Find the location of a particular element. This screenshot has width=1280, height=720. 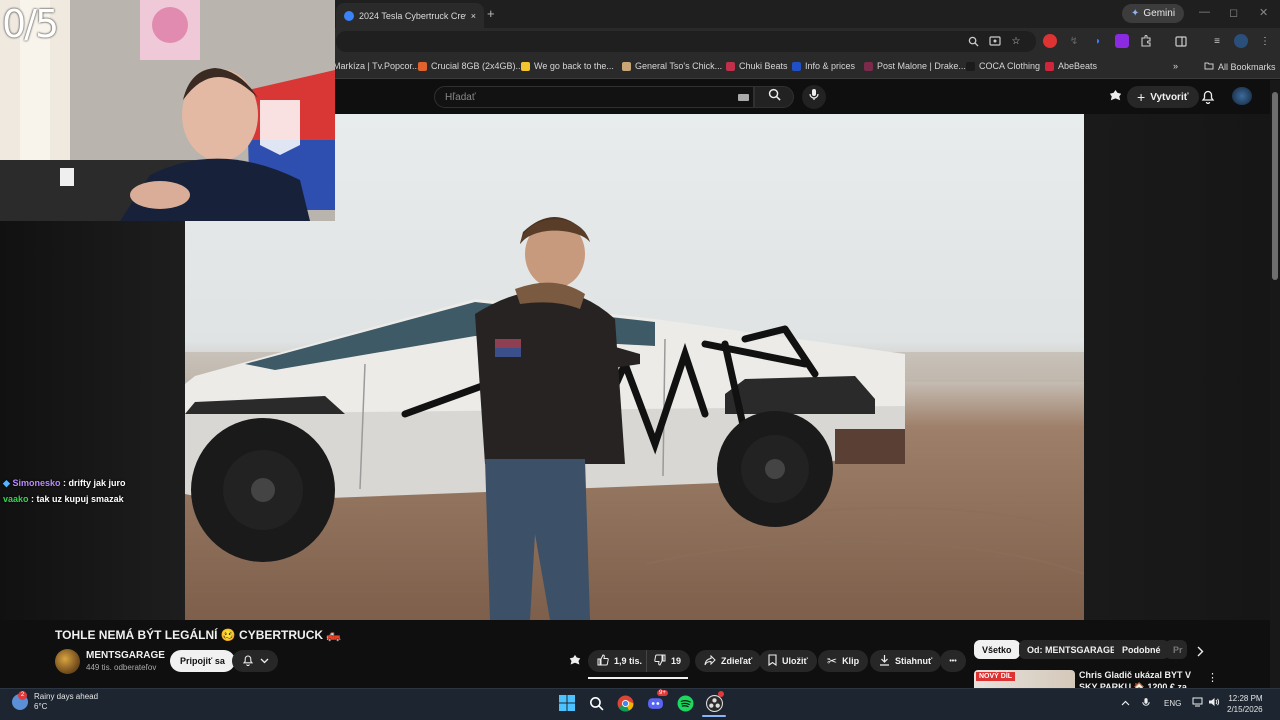

share-label: Zdieľať is located at coordinates (737, 661).